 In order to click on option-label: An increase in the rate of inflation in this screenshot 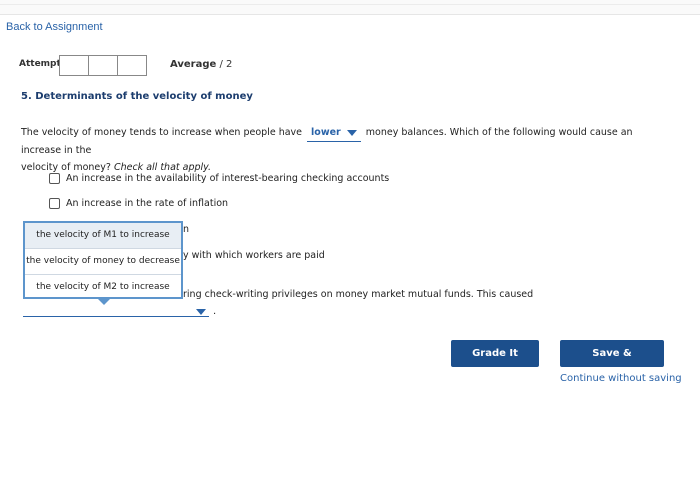, I will do `click(147, 203)`.